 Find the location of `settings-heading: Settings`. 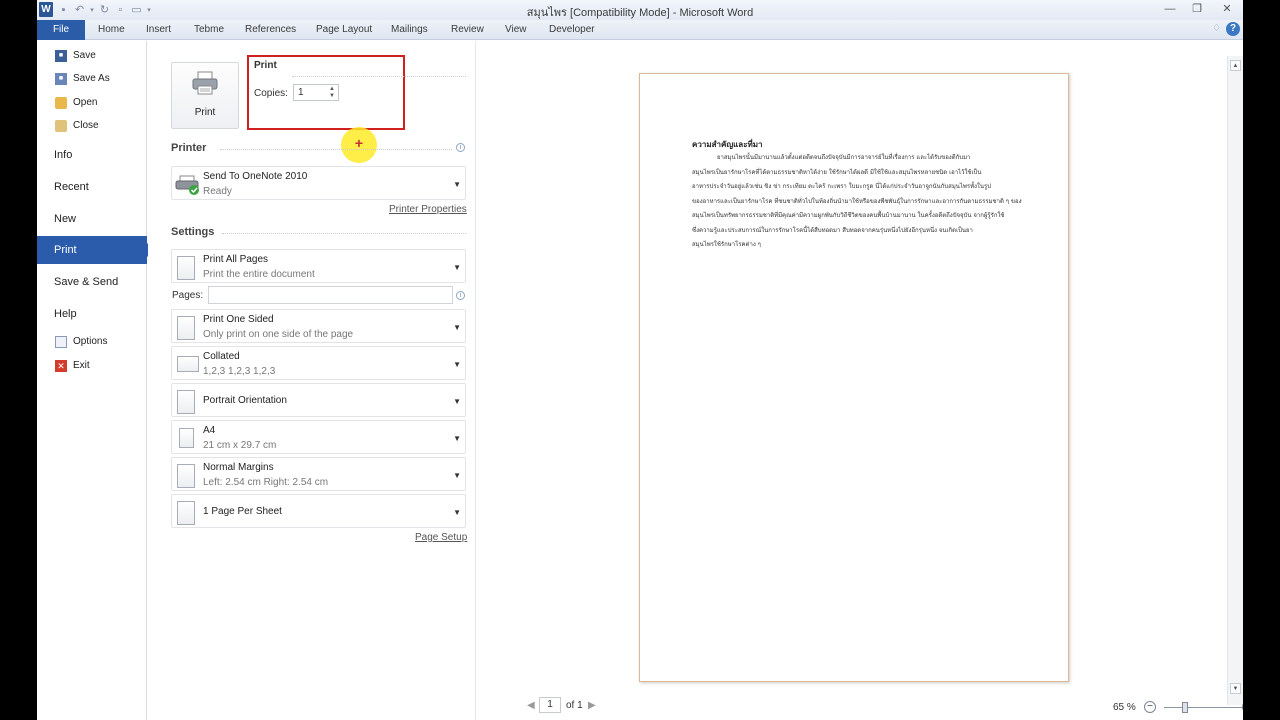

settings-heading: Settings is located at coordinates (193, 232).